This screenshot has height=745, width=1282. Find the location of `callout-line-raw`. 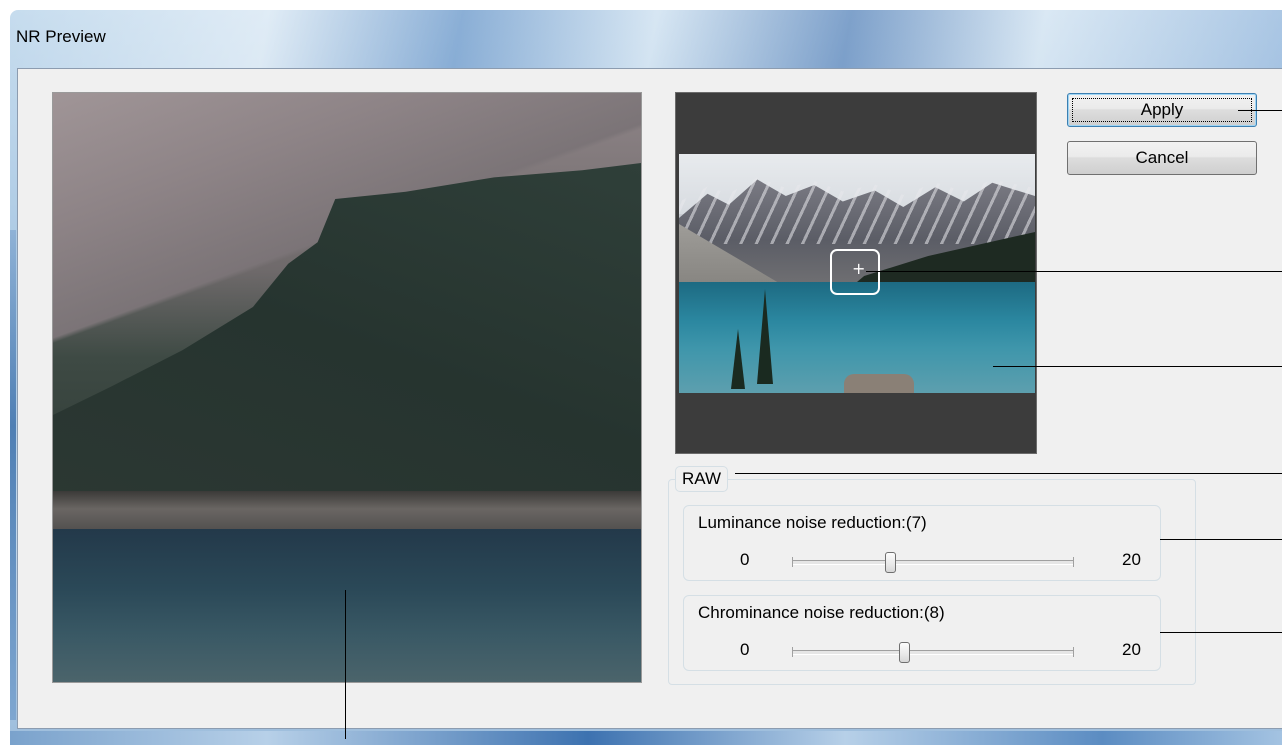

callout-line-raw is located at coordinates (1008, 473).